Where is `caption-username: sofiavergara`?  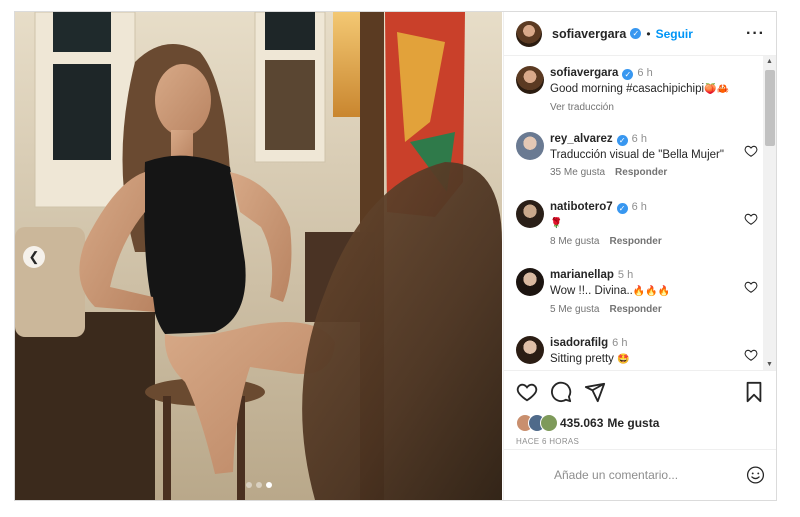
caption-username: sofiavergara is located at coordinates (584, 73).